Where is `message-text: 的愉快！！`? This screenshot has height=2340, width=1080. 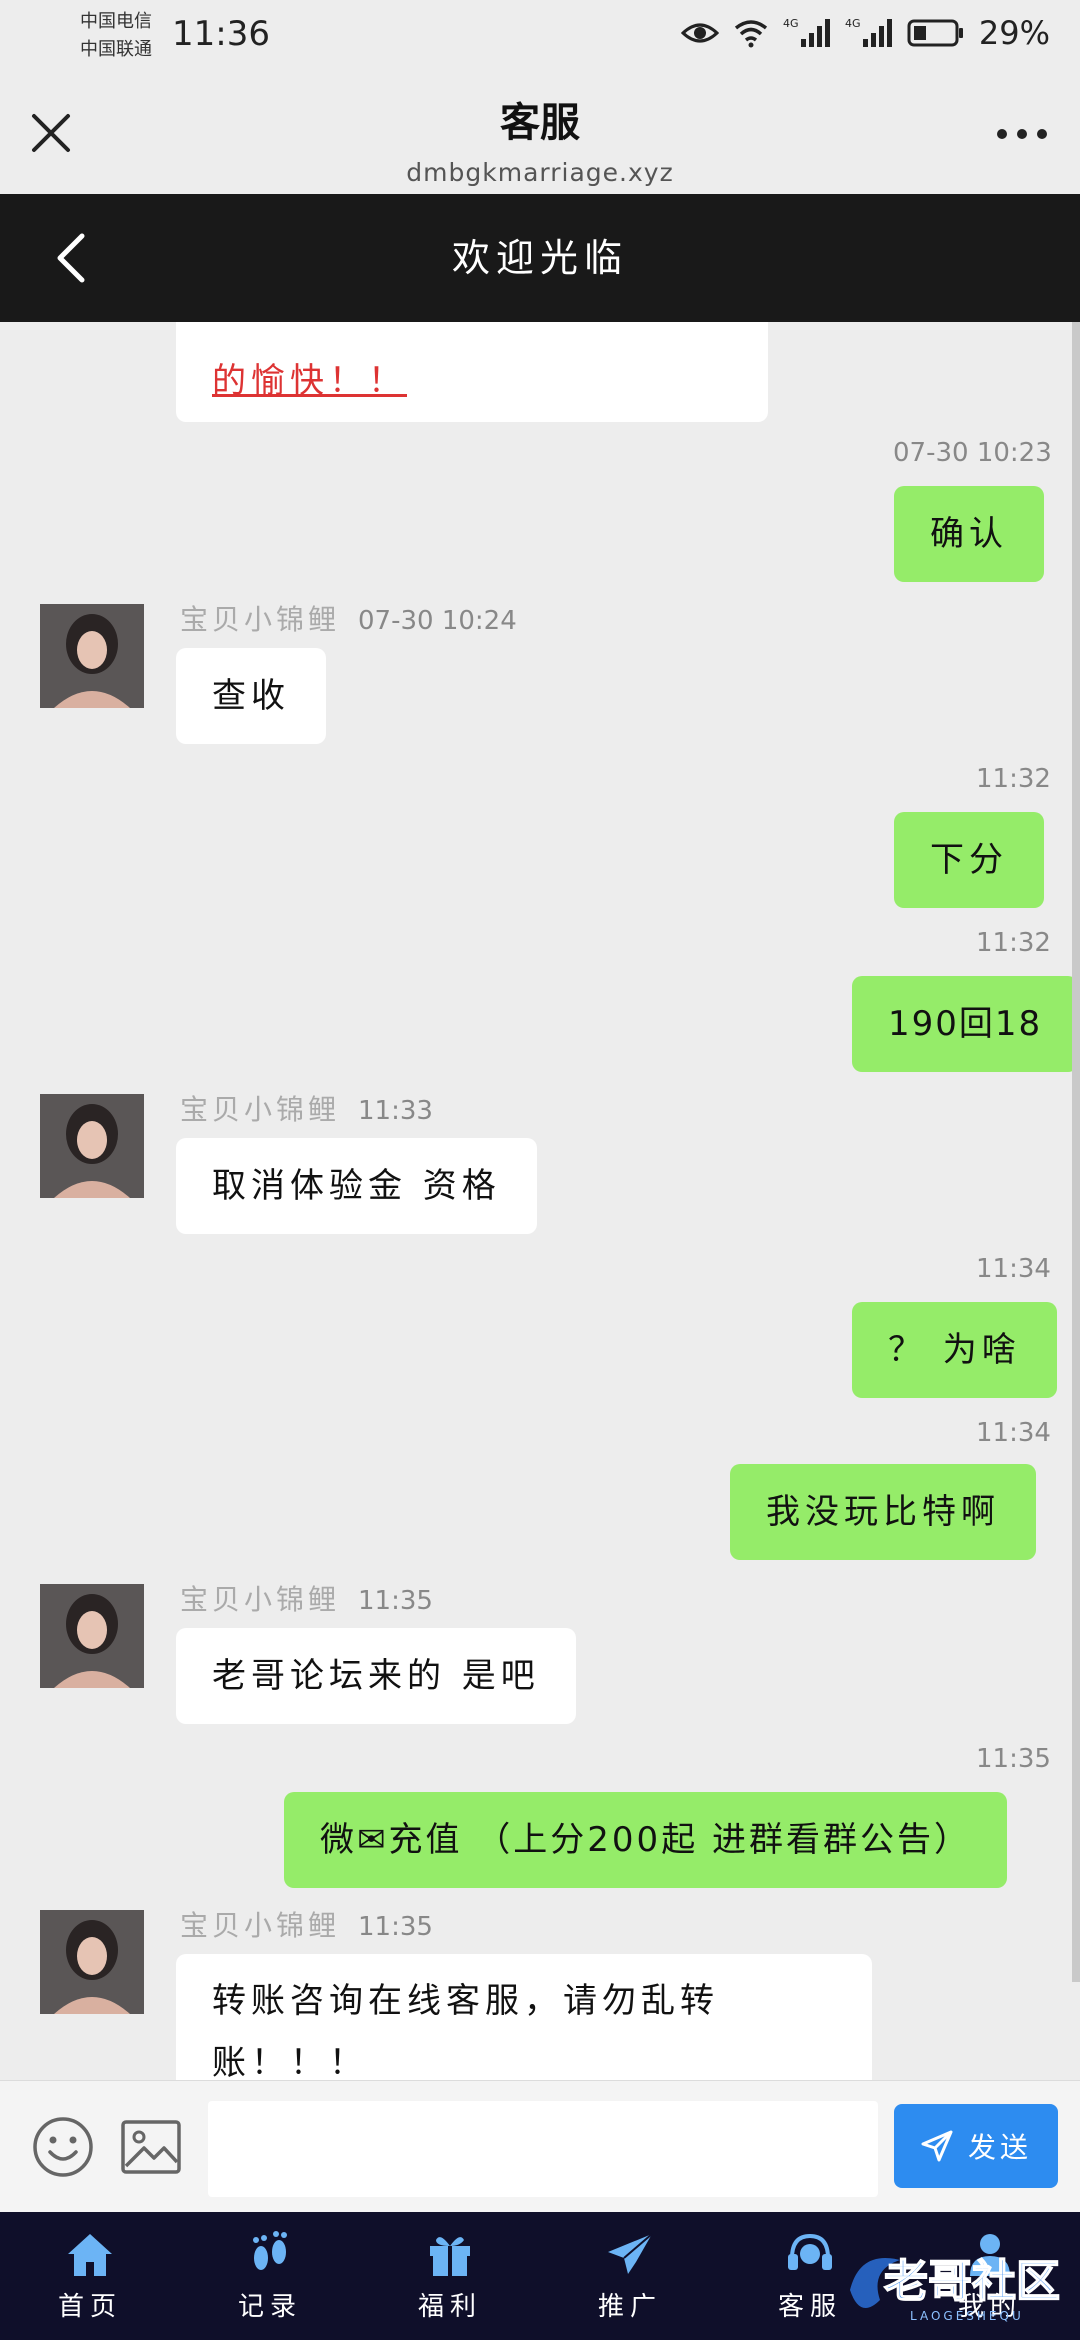 message-text: 的愉快！！ is located at coordinates (309, 381).